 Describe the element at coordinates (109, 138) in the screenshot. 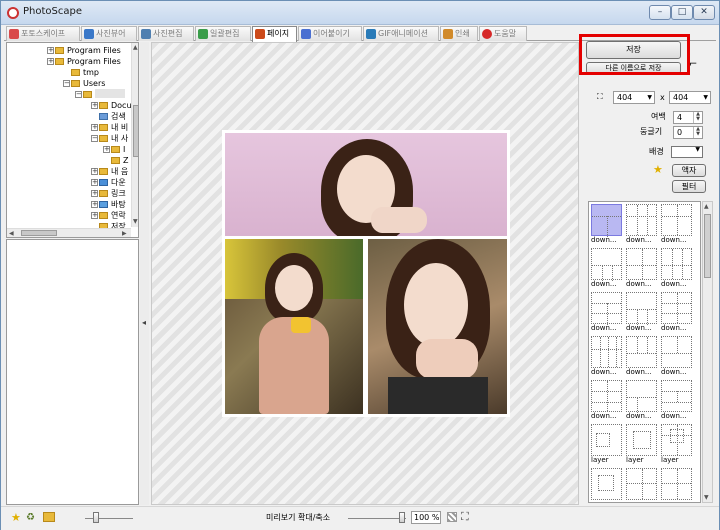

I see `tree-item: − 내 사` at that location.